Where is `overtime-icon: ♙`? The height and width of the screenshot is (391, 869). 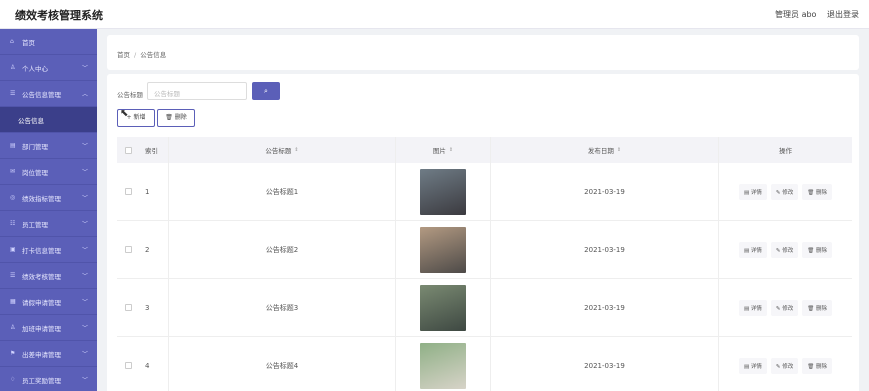
overtime-icon: ♙ is located at coordinates (13, 327).